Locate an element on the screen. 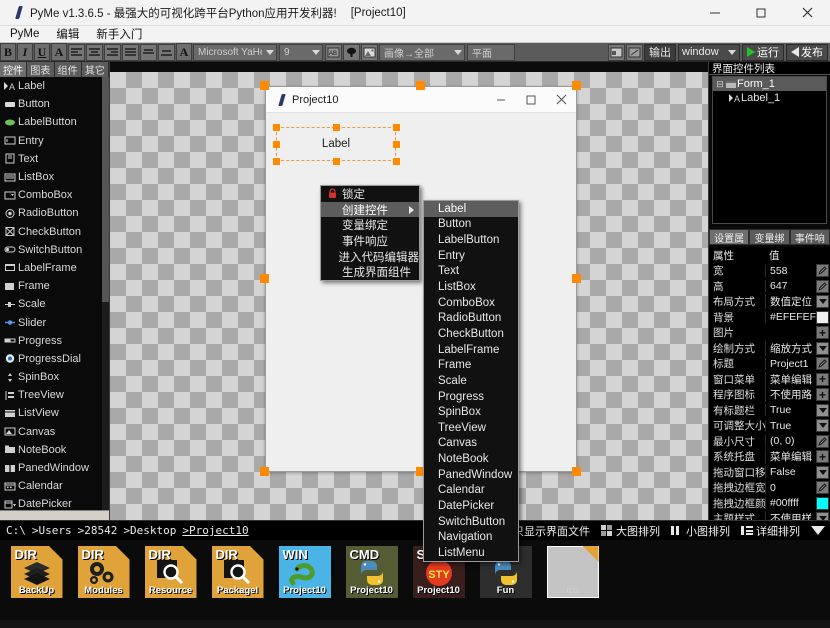 The height and width of the screenshot is (628, 830). file-item: DIR PackageI is located at coordinates (237, 583).